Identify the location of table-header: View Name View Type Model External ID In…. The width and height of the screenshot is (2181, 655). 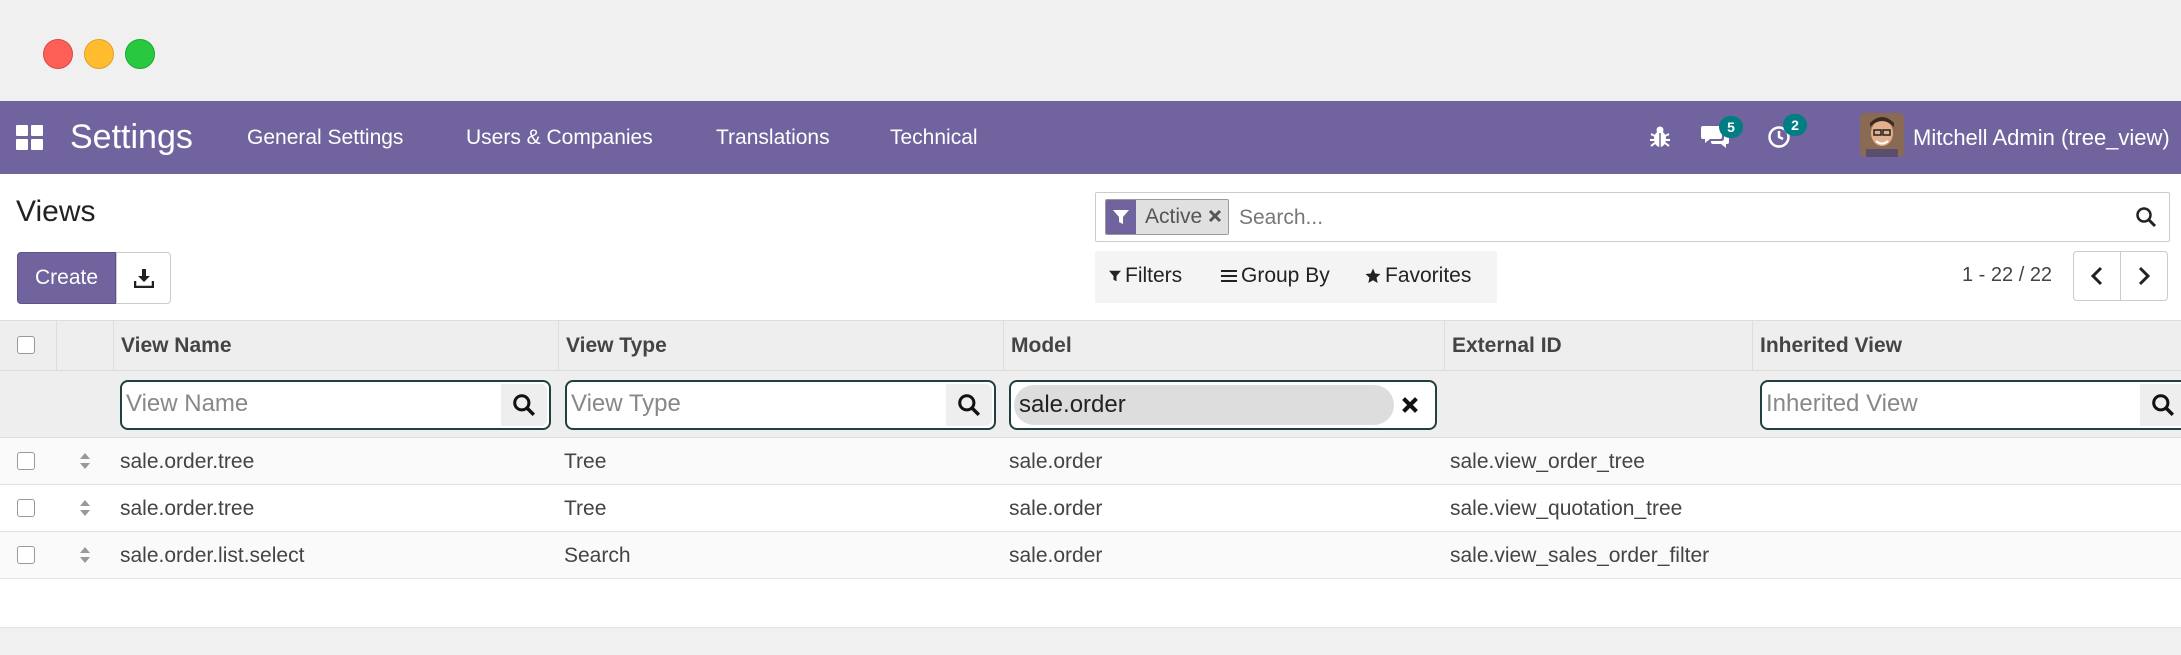
(1090, 346).